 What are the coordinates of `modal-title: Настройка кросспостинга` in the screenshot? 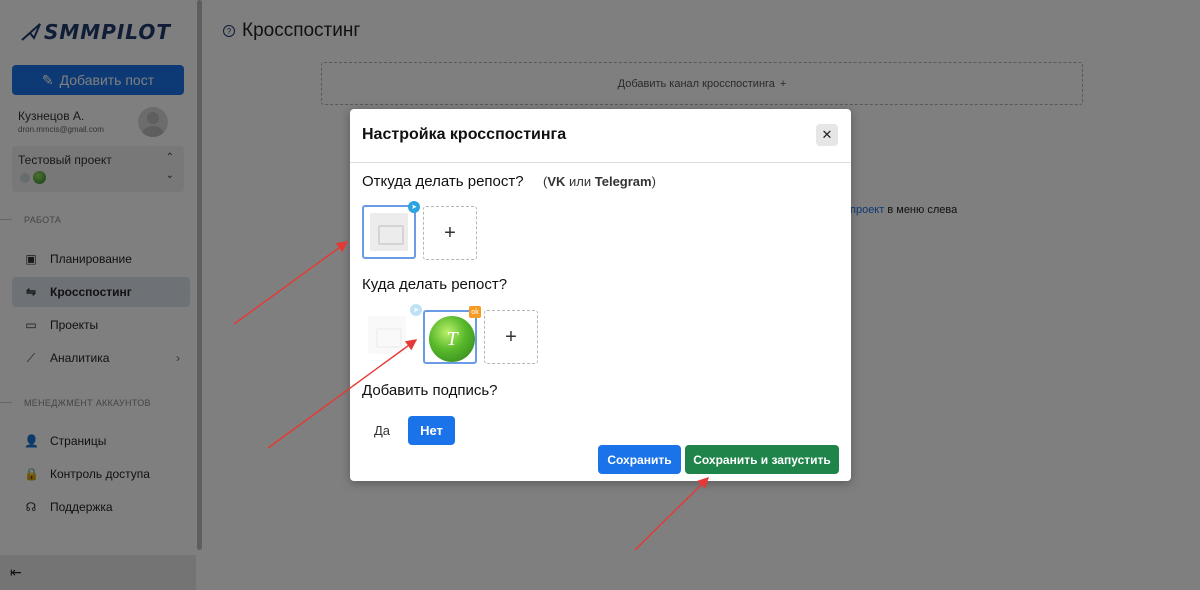 It's located at (464, 134).